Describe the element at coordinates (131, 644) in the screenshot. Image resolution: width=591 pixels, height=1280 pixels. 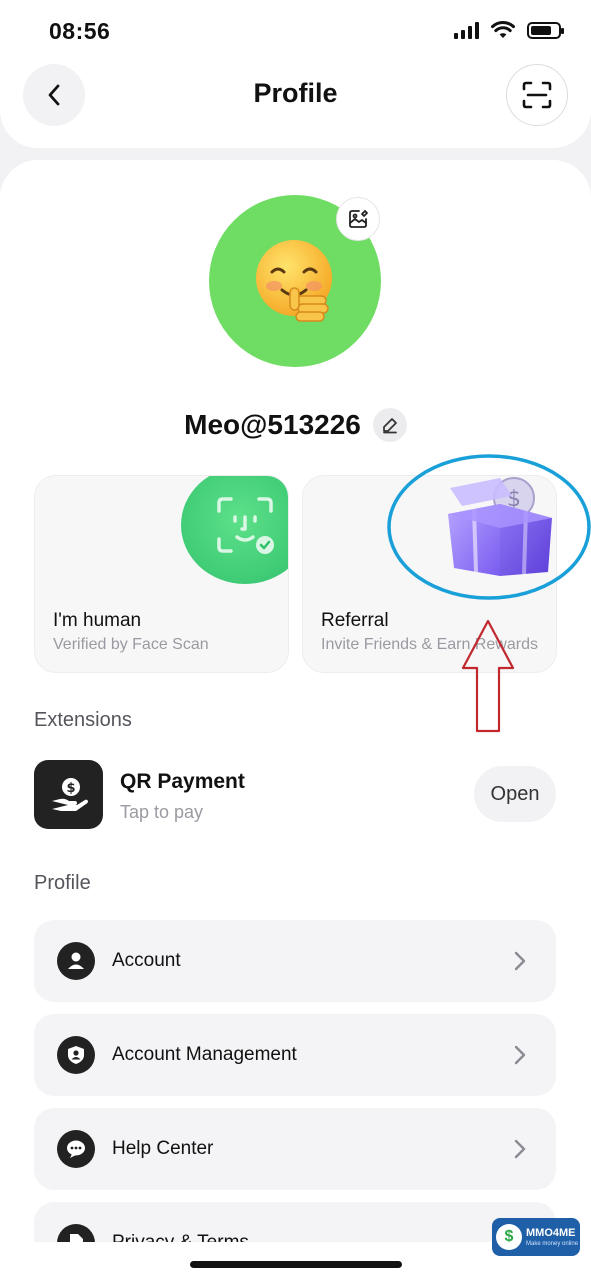
I see `im-human-subtitle: Verified by Face Scan` at that location.